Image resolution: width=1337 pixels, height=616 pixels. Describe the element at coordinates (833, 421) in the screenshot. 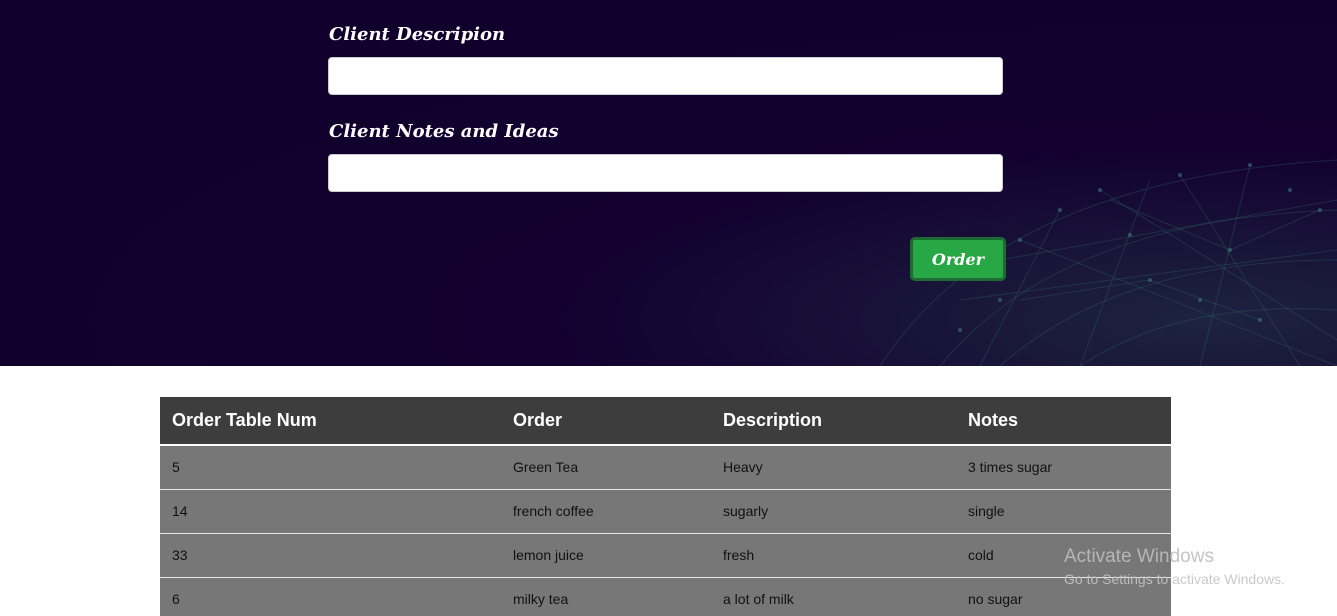

I see `header-description: Description` at that location.